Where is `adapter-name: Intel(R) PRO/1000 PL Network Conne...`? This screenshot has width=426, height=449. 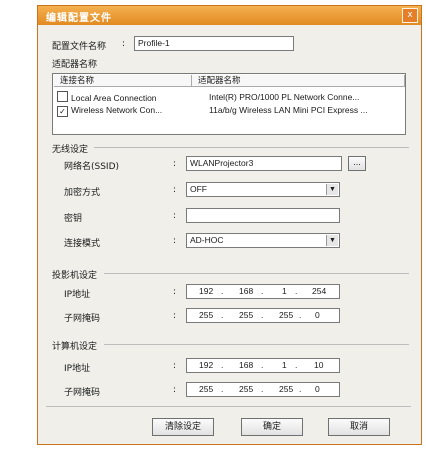 adapter-name: Intel(R) PRO/1000 PL Network Conne... is located at coordinates (284, 97).